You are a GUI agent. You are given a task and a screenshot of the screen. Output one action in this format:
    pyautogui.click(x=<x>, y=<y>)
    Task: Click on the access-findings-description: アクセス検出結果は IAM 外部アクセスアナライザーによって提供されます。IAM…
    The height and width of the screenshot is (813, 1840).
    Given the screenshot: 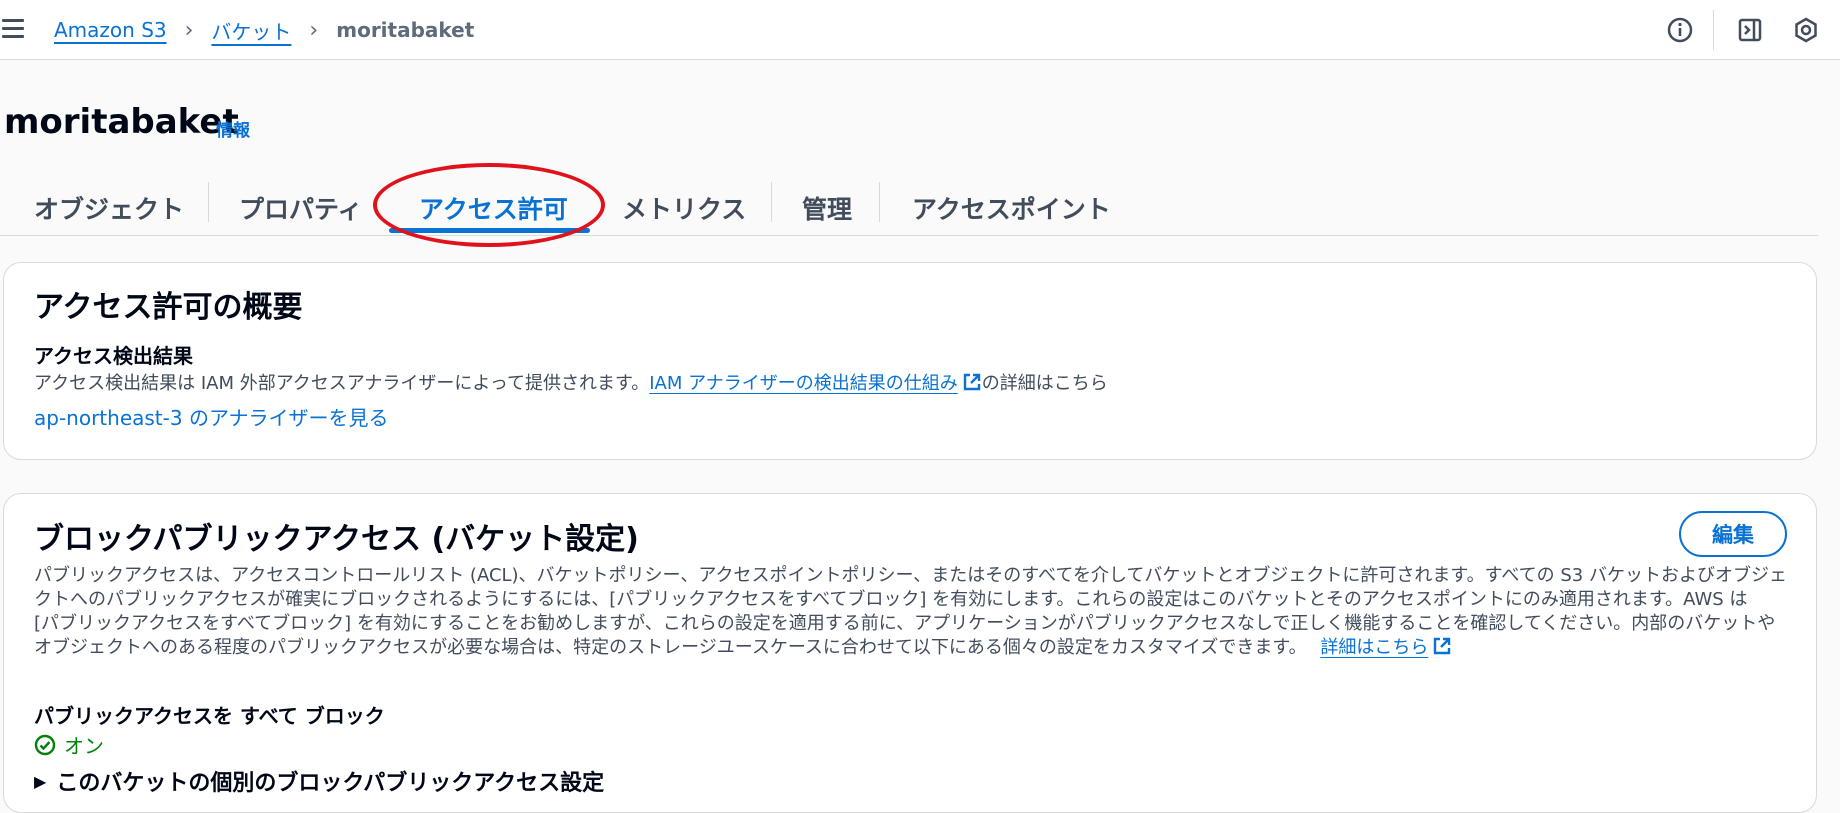 What is the action you would take?
    pyautogui.click(x=571, y=384)
    